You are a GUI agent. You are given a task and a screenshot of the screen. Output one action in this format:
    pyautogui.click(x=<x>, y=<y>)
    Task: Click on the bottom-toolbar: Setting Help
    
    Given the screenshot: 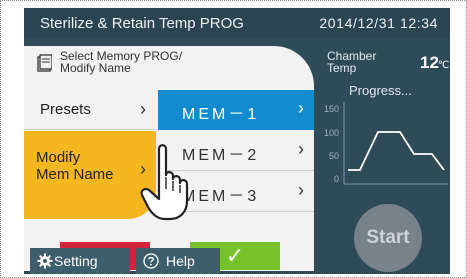 What is the action you would take?
    pyautogui.click(x=169, y=261)
    